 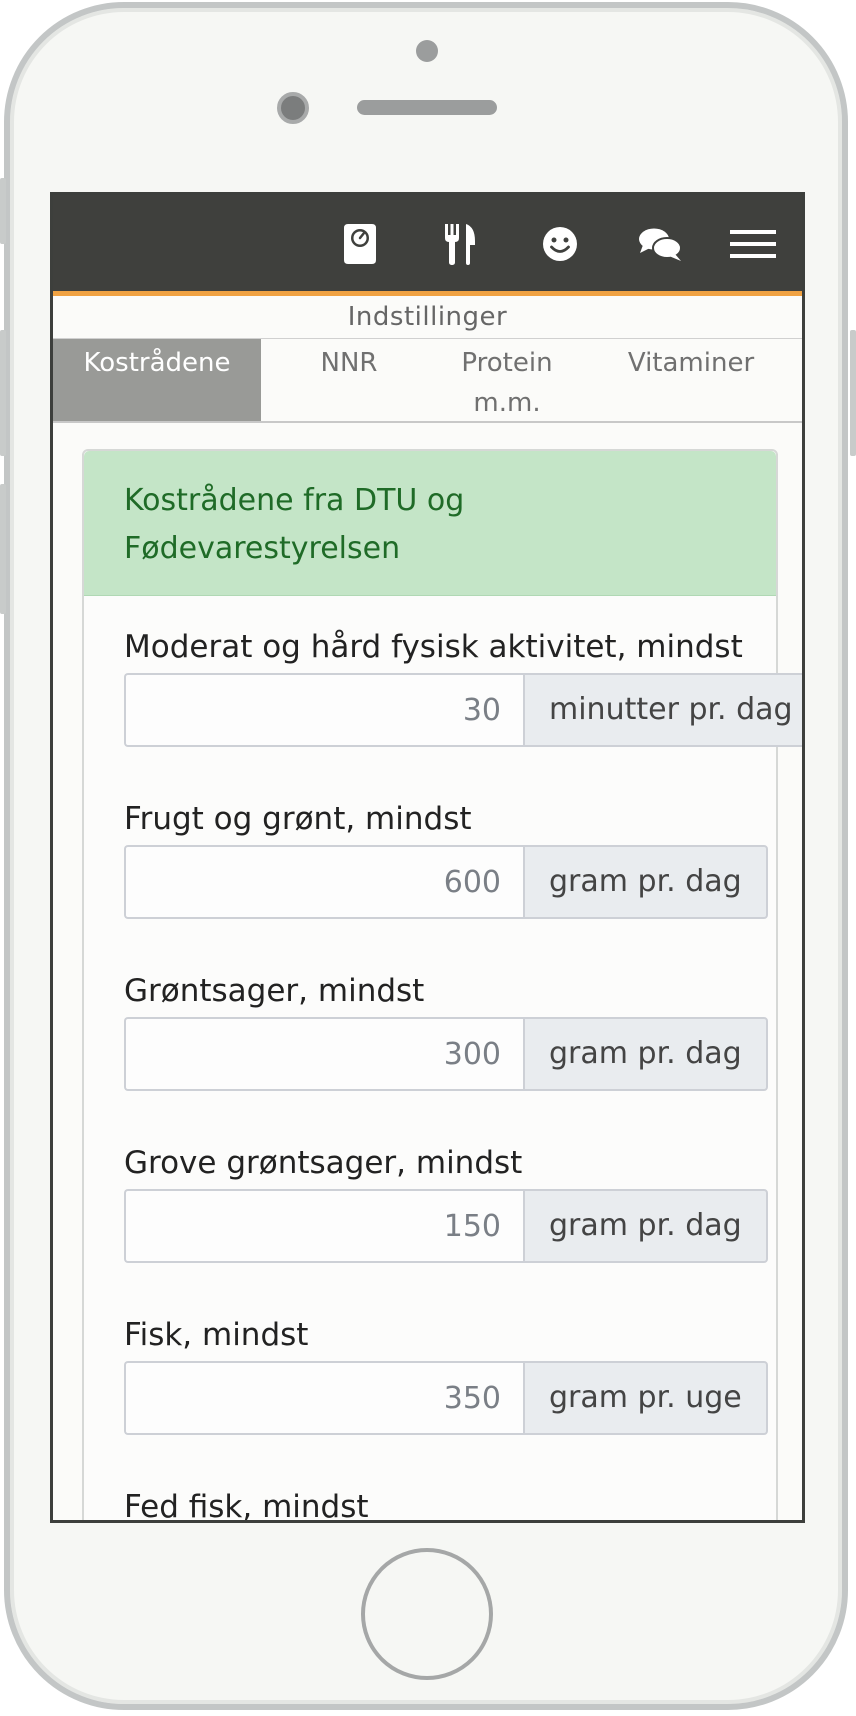 What do you see at coordinates (753, 244) in the screenshot?
I see `hamburger-menu-icon` at bounding box center [753, 244].